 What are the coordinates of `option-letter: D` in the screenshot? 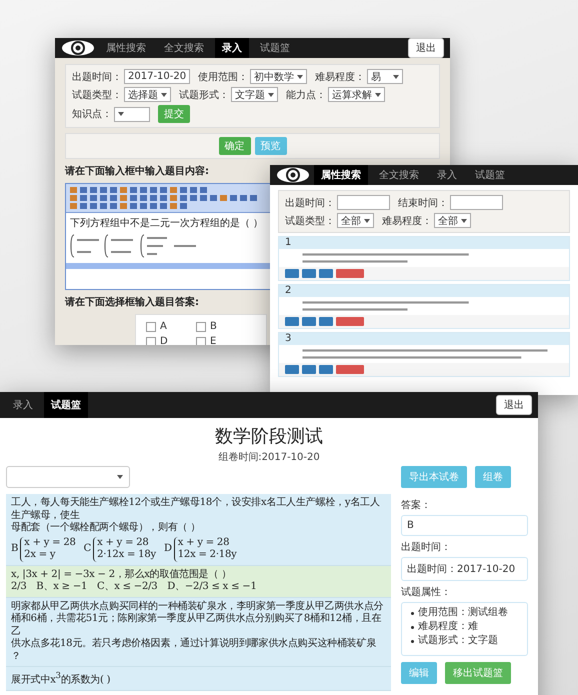 It's located at (168, 549).